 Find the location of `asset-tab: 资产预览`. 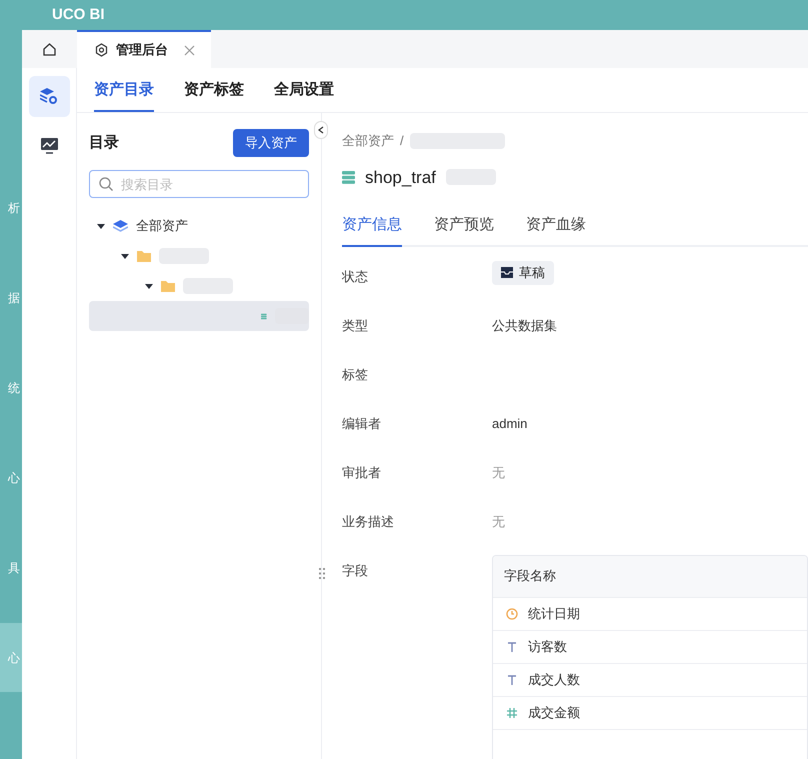

asset-tab: 资产预览 is located at coordinates (464, 230).